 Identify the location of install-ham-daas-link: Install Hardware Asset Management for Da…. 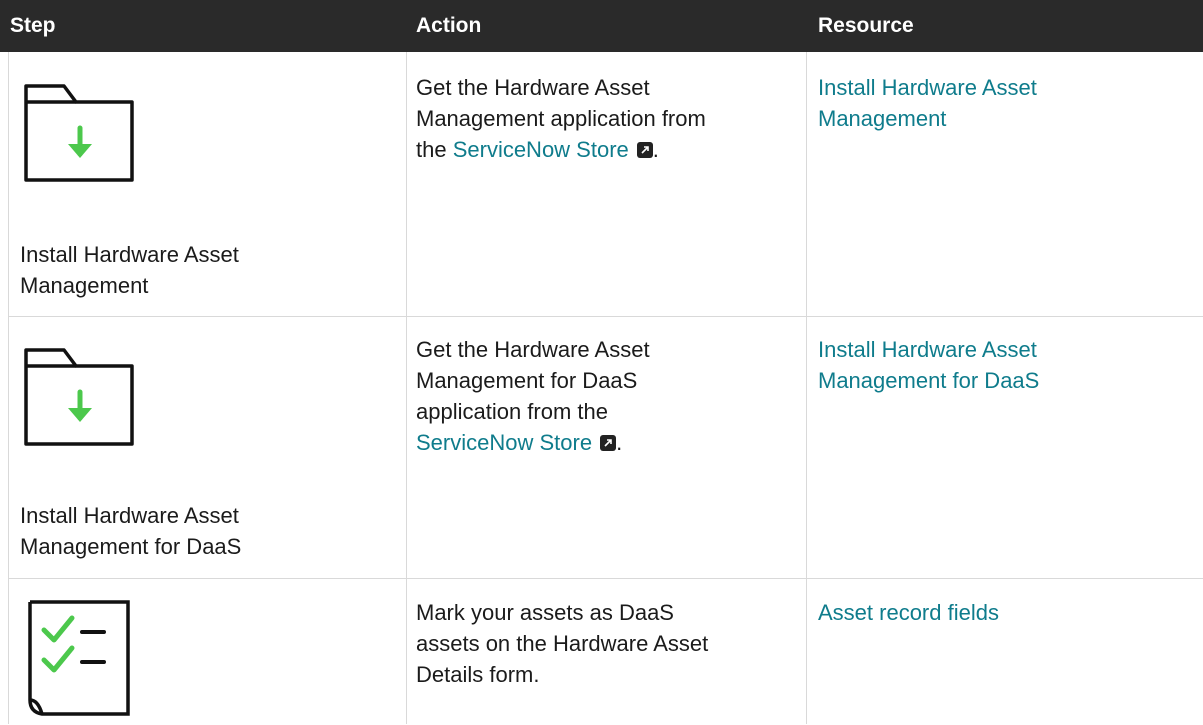
(1003, 365).